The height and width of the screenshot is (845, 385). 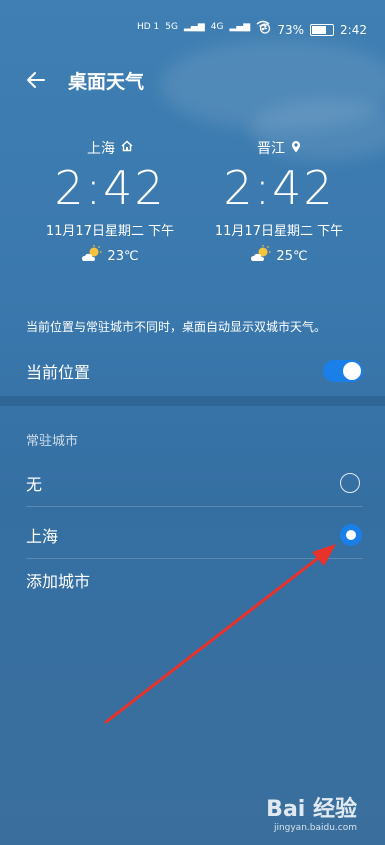 I want to click on watermark-url: jingyan.baidu.com, so click(x=315, y=828).